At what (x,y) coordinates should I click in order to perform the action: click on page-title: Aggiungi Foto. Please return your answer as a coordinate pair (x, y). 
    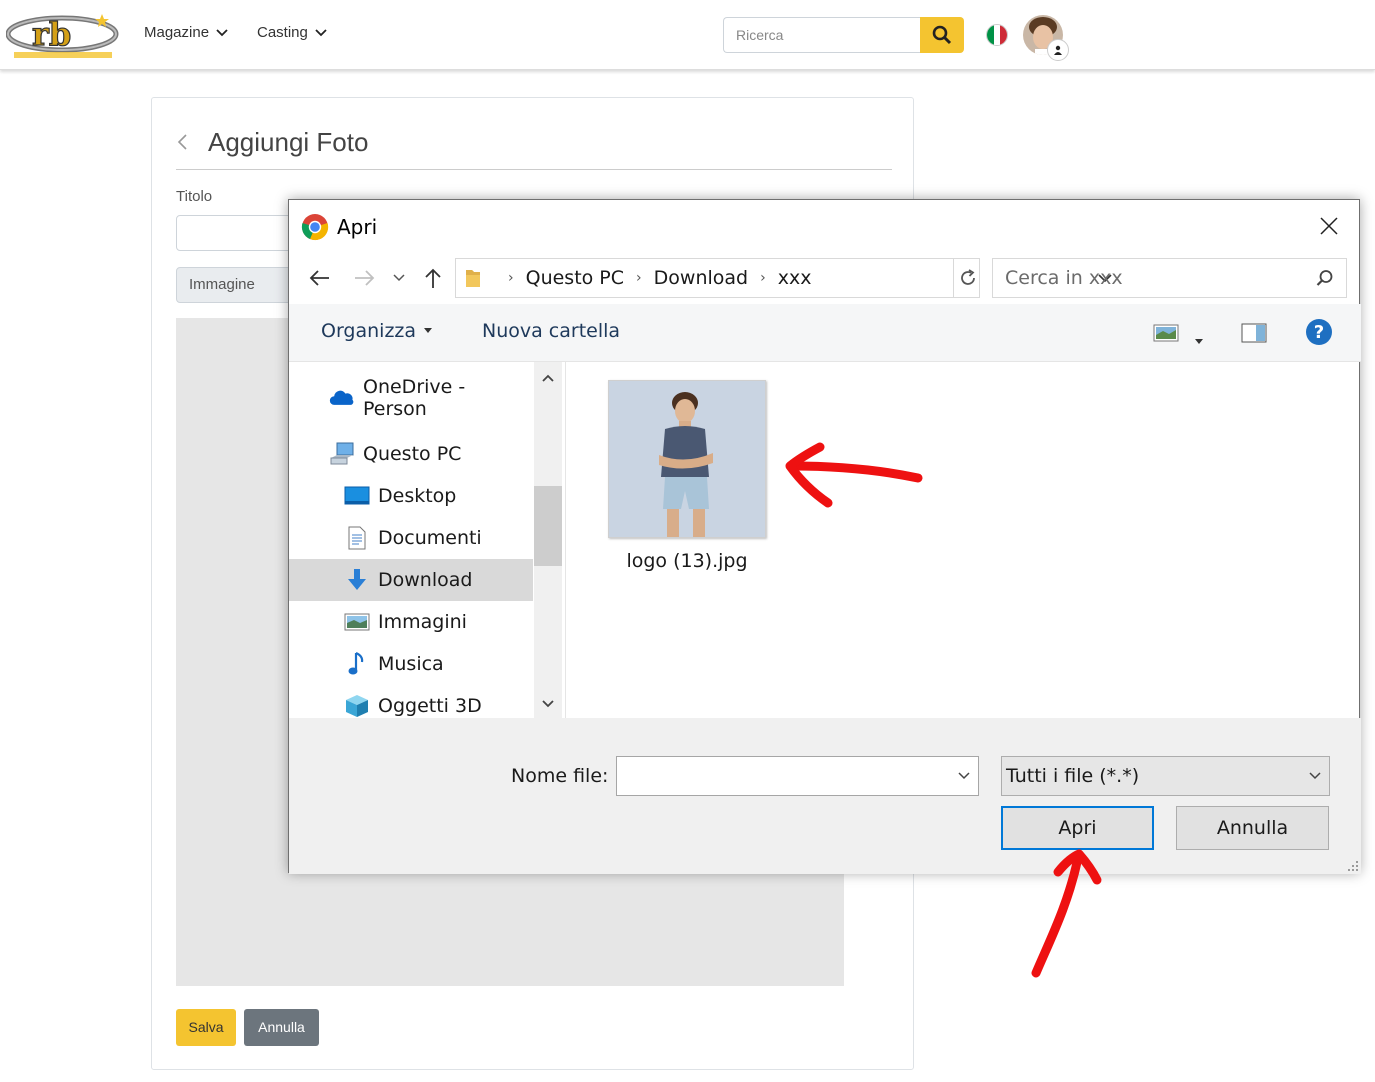
    Looking at the image, I should click on (288, 142).